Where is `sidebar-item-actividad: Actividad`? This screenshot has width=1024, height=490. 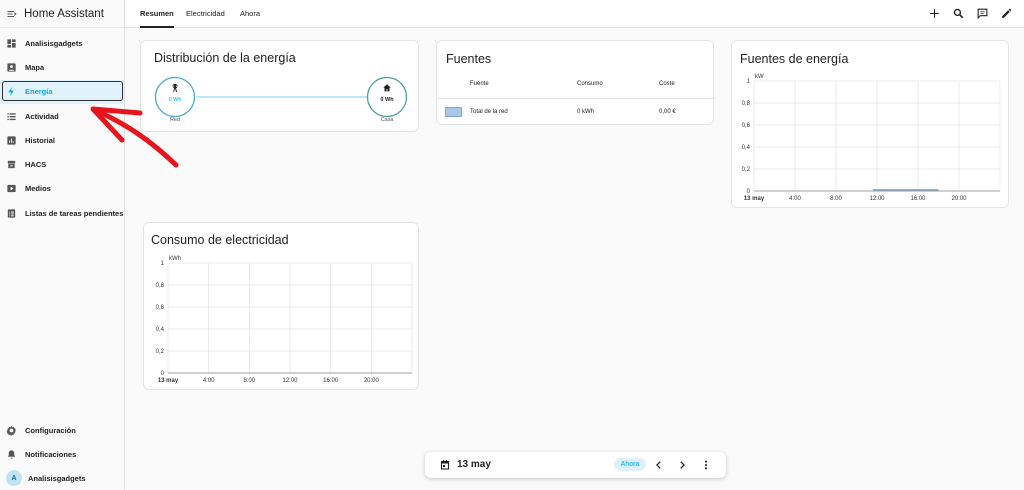
sidebar-item-actividad: Actividad is located at coordinates (62, 116).